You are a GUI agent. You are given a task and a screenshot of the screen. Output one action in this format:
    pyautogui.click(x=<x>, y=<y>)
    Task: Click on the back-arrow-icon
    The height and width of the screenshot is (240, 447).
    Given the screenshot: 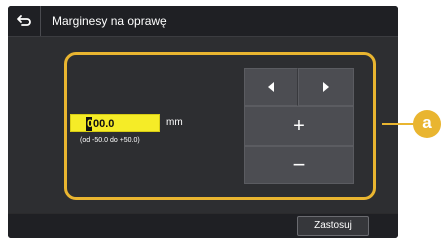 What is the action you would take?
    pyautogui.click(x=24, y=20)
    